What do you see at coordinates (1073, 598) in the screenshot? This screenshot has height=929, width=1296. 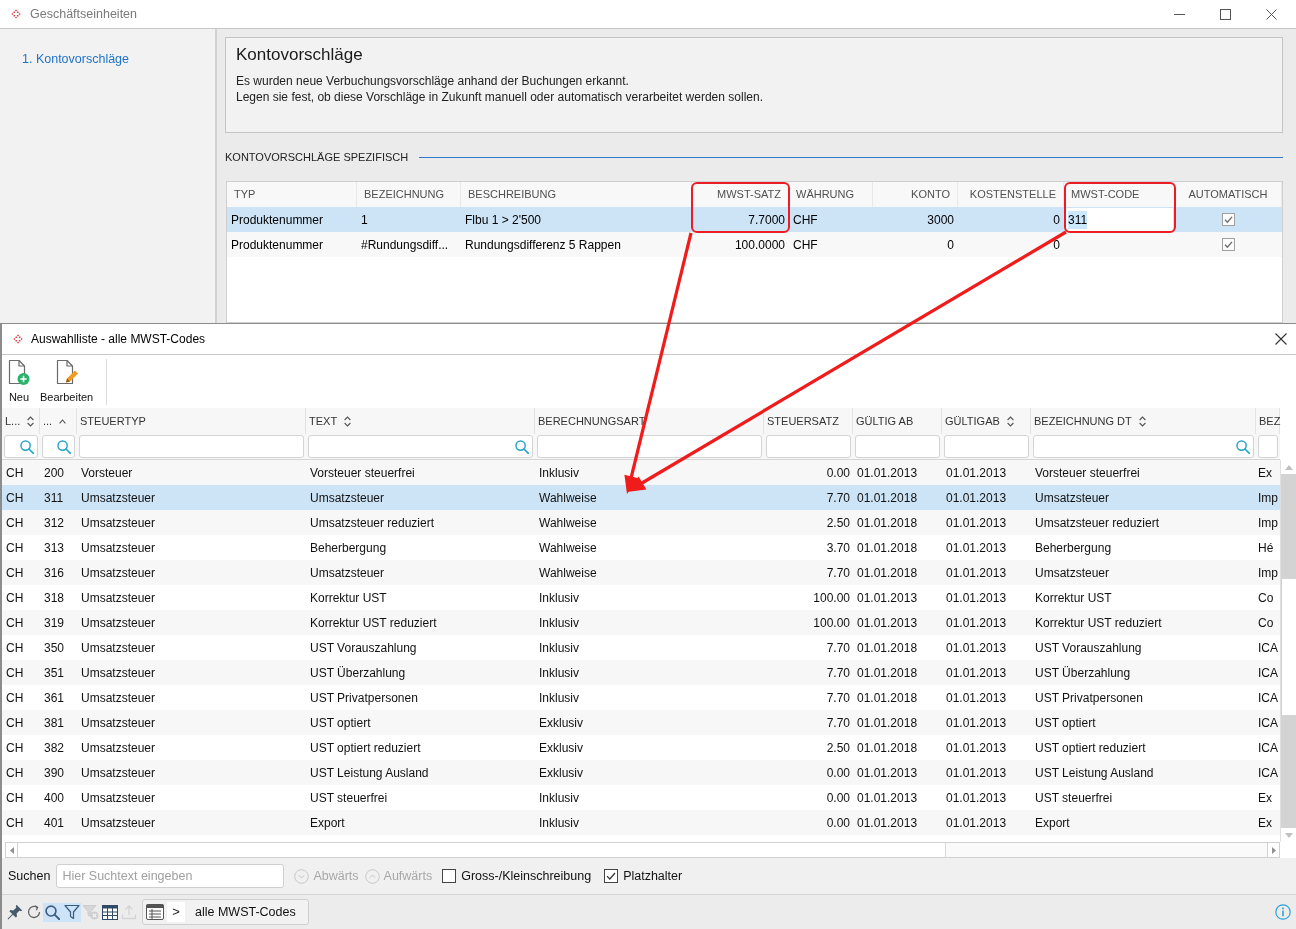 I see `table-cell-text: Korrektur UST` at bounding box center [1073, 598].